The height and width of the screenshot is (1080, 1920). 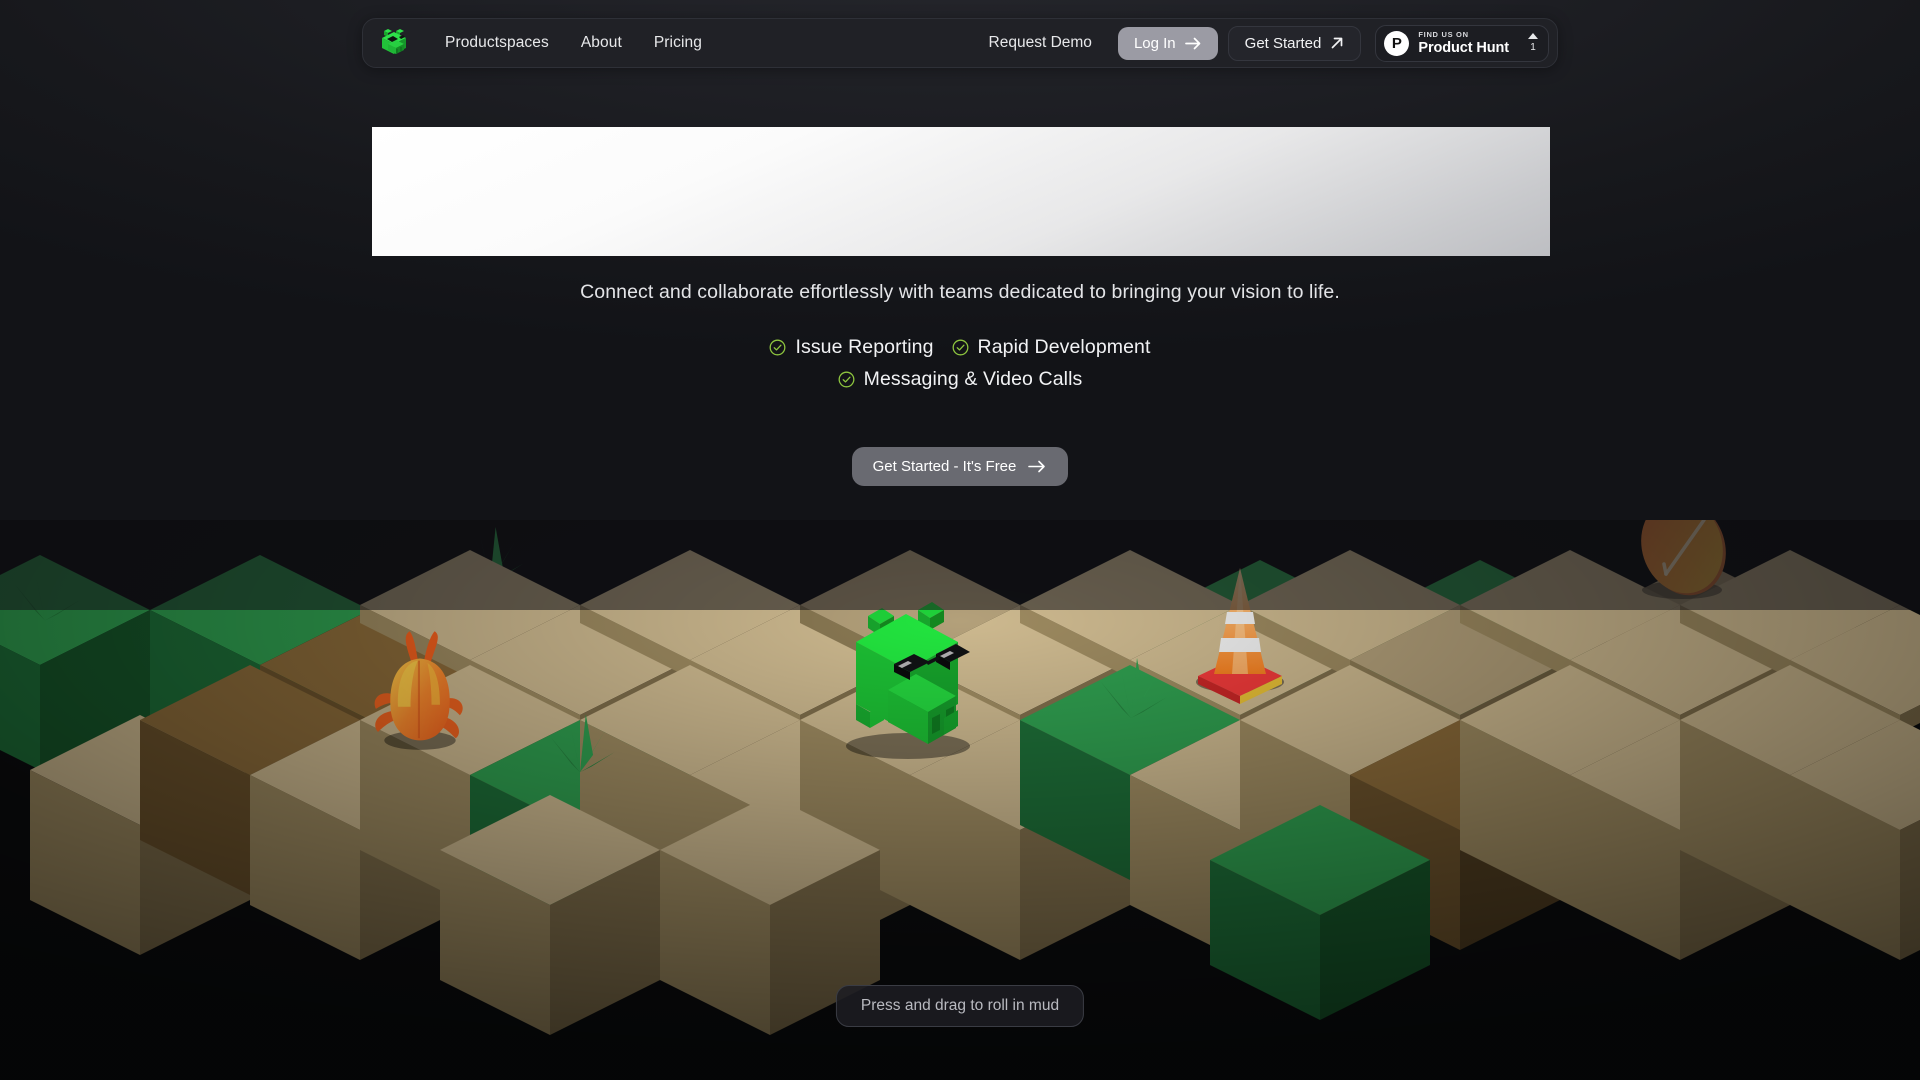 I want to click on feature-row-2: Messaging & Video Calls, so click(x=960, y=379).